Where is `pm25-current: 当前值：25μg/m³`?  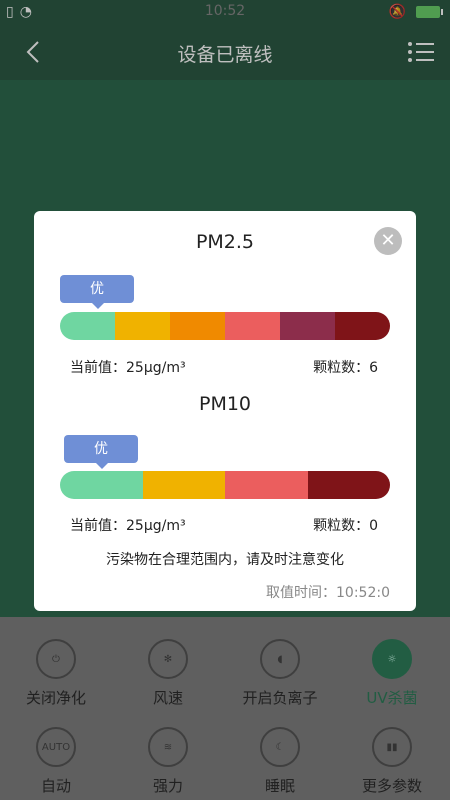 pm25-current: 当前值：25μg/m³ is located at coordinates (128, 367).